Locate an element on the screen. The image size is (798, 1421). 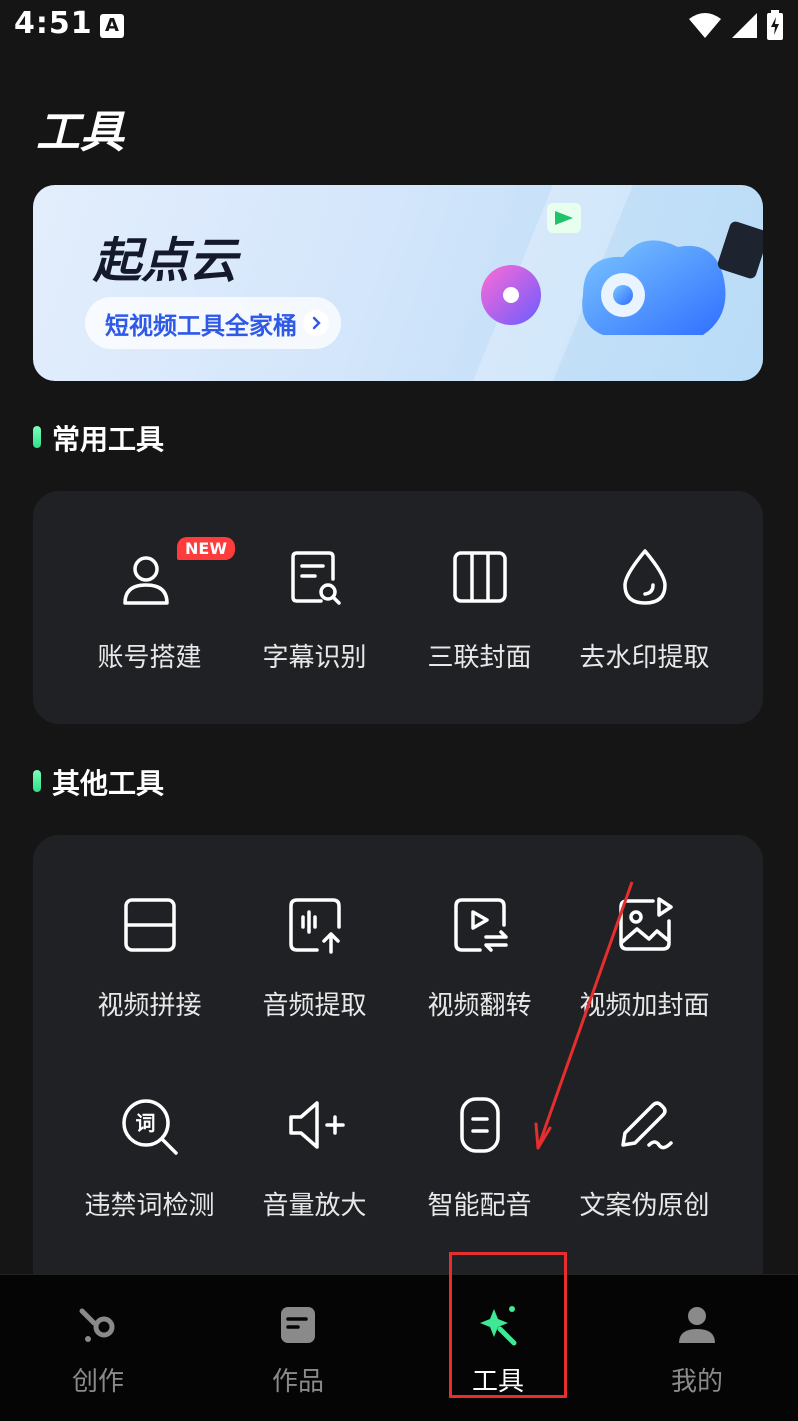
tool-label: 三联封面 is located at coordinates (479, 658).